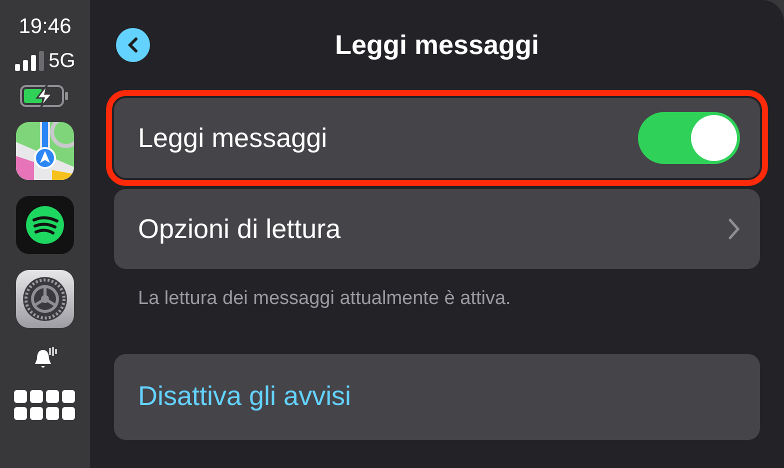 This screenshot has width=784, height=468. I want to click on page-title: Leggi messaggi, so click(437, 45).